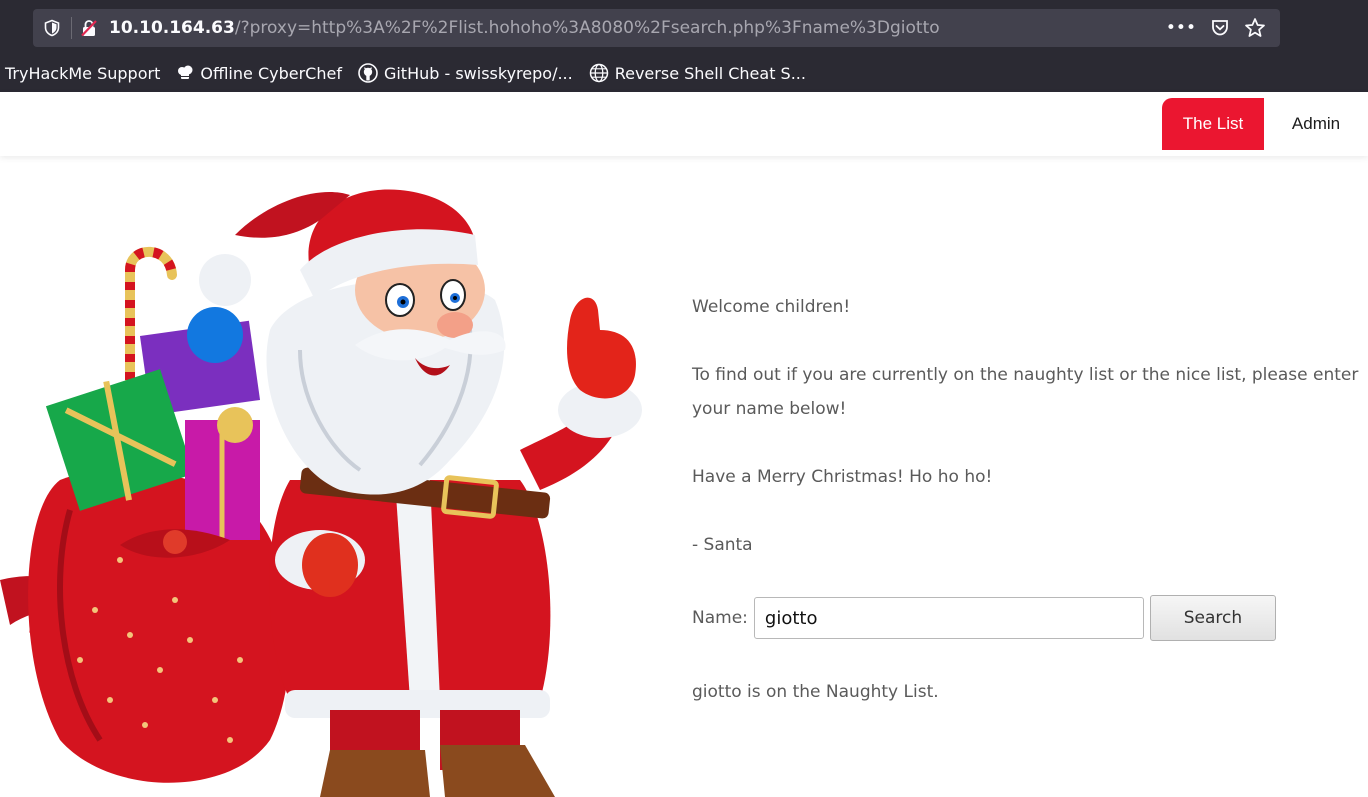 This screenshot has width=1368, height=797. Describe the element at coordinates (1255, 28) in the screenshot. I see `bookmark-star-icon` at that location.